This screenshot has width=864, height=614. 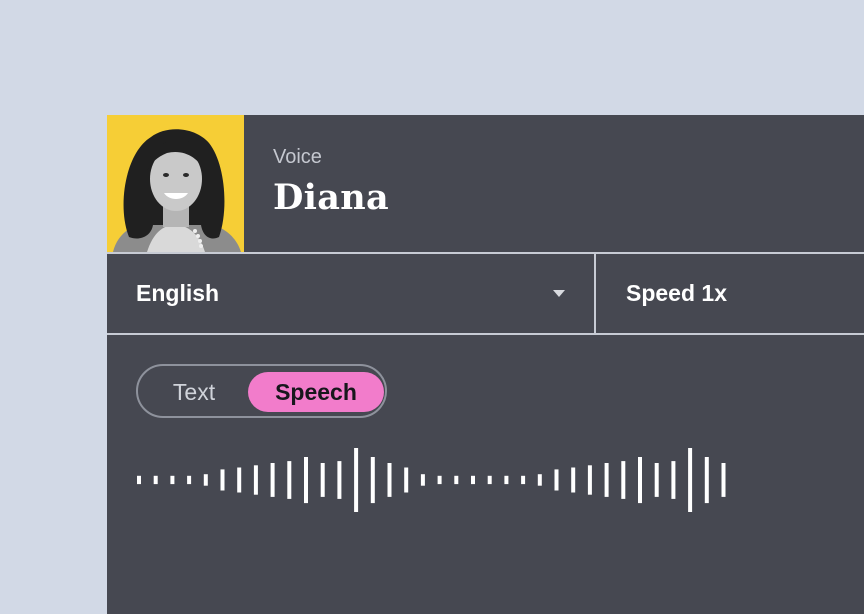 What do you see at coordinates (676, 293) in the screenshot?
I see `speed-label: Speed 1x` at bounding box center [676, 293].